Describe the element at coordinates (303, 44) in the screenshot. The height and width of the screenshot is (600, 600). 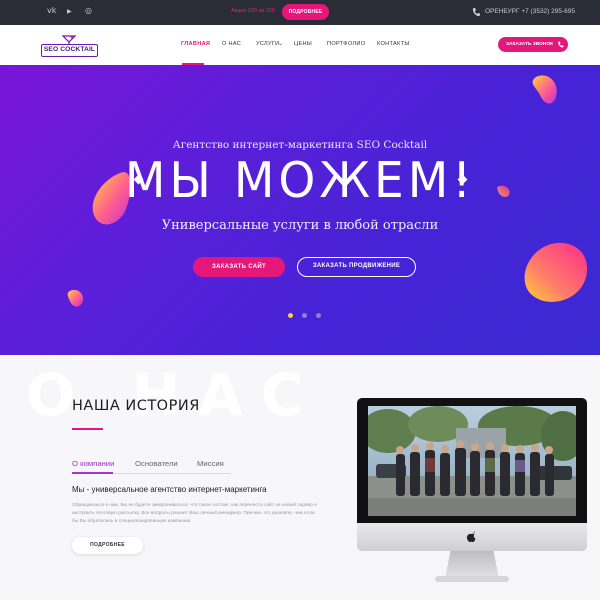
I see `nav-item-prices: ЦЕНЫ` at that location.